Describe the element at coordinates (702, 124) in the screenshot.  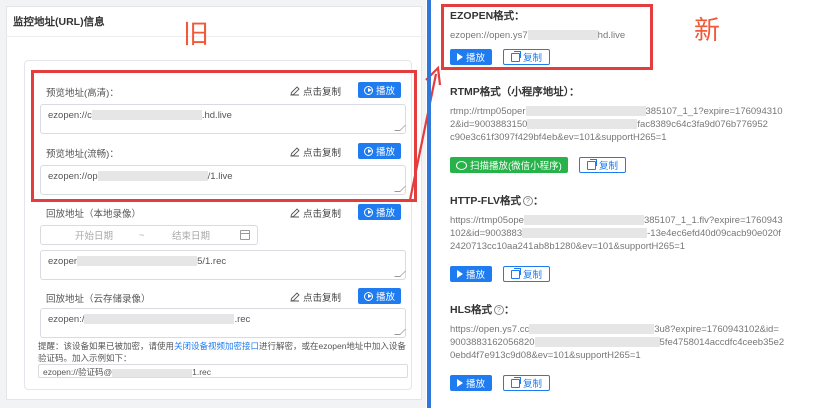
I see `url-part: fac8389c64c3fa9d076b776952` at that location.